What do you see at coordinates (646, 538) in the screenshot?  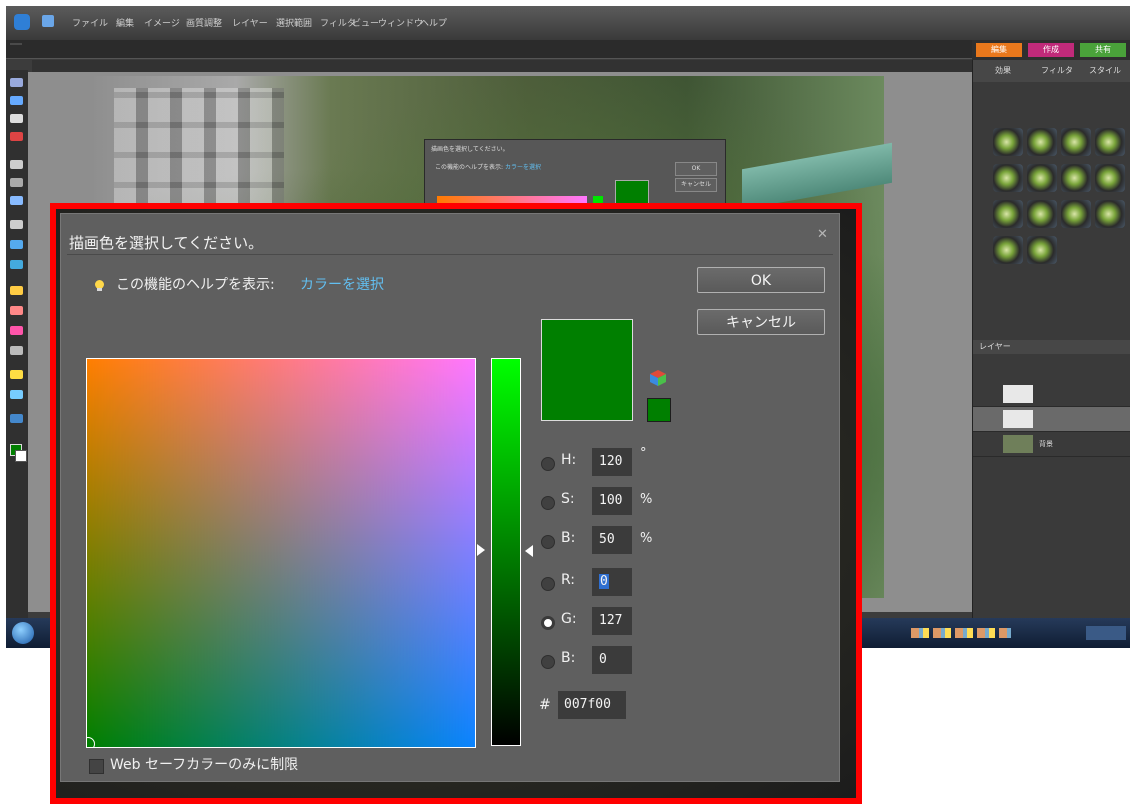 I see `b-unit: %` at bounding box center [646, 538].